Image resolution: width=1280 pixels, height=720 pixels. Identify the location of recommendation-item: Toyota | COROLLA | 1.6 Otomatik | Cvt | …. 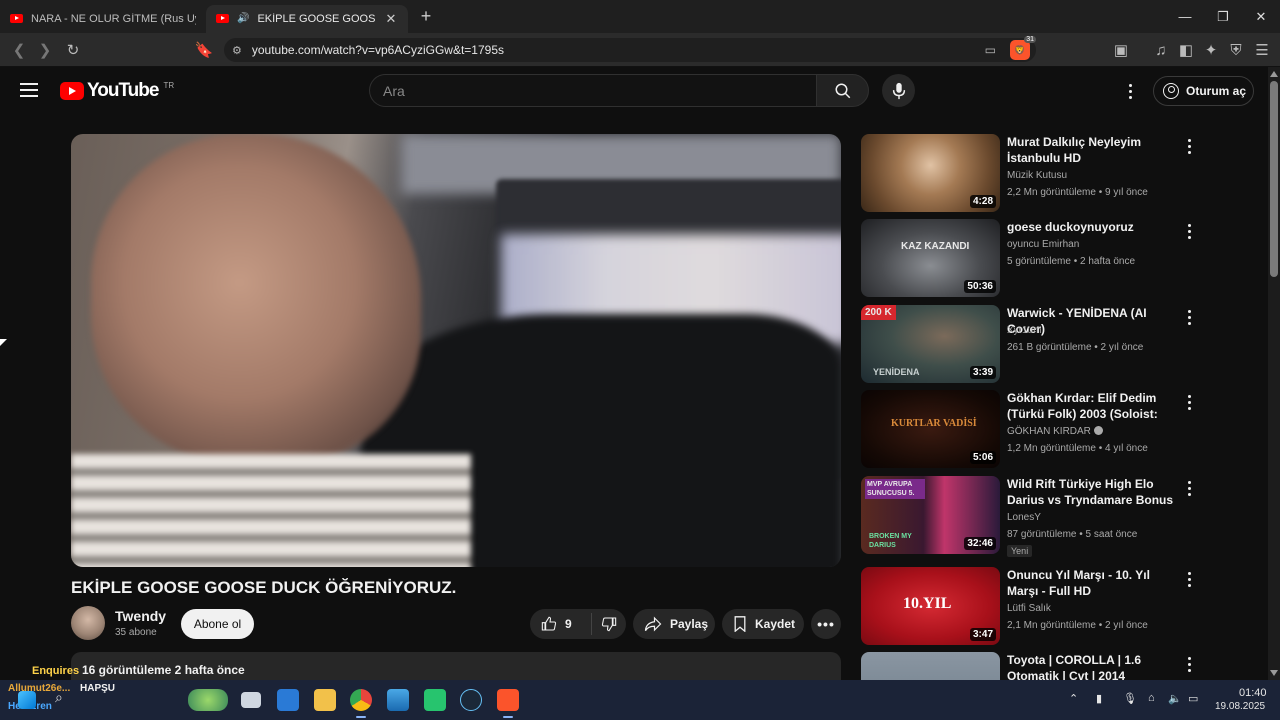
(1026, 666).